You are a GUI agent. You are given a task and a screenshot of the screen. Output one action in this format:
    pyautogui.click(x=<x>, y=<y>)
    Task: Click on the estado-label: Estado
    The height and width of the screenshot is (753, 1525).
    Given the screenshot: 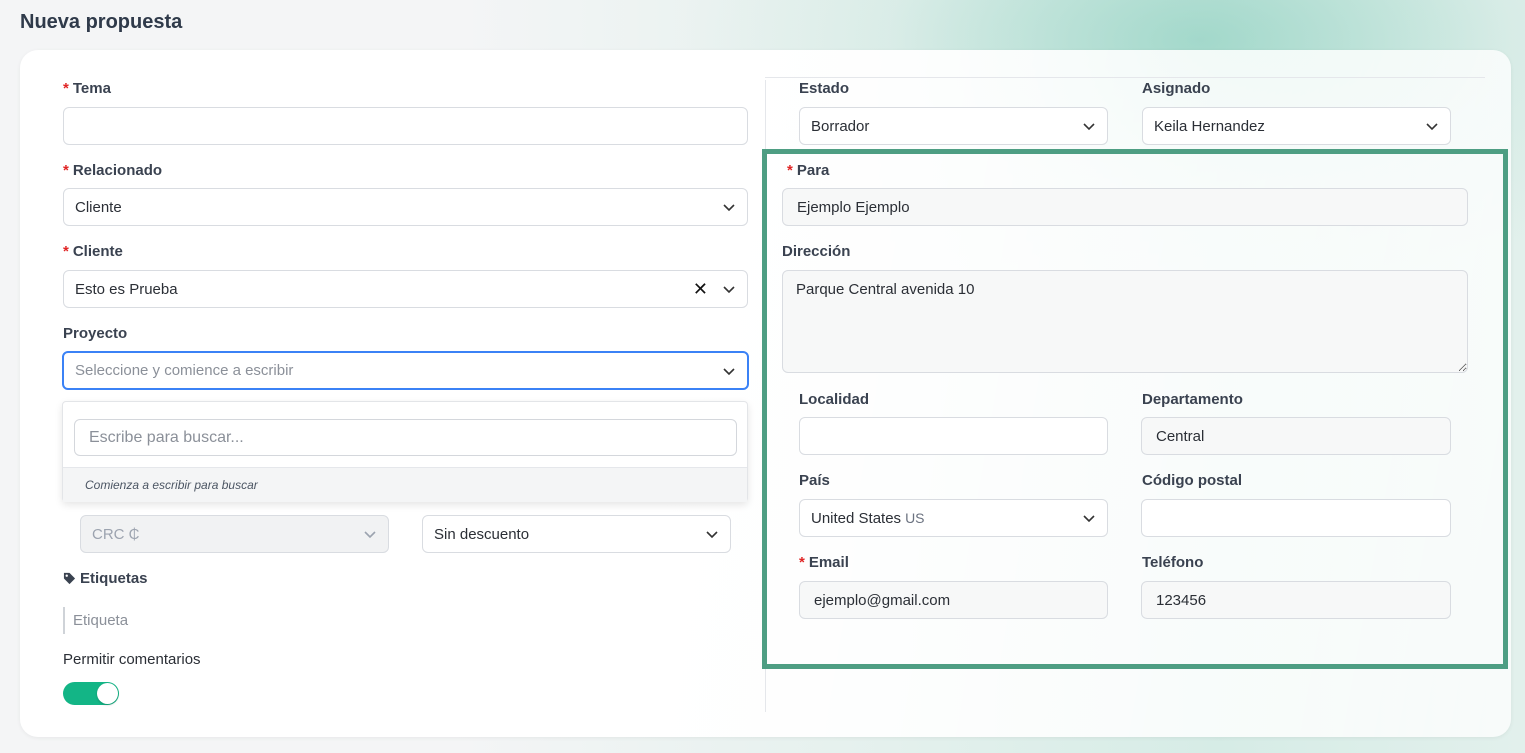 What is the action you would take?
    pyautogui.click(x=824, y=88)
    